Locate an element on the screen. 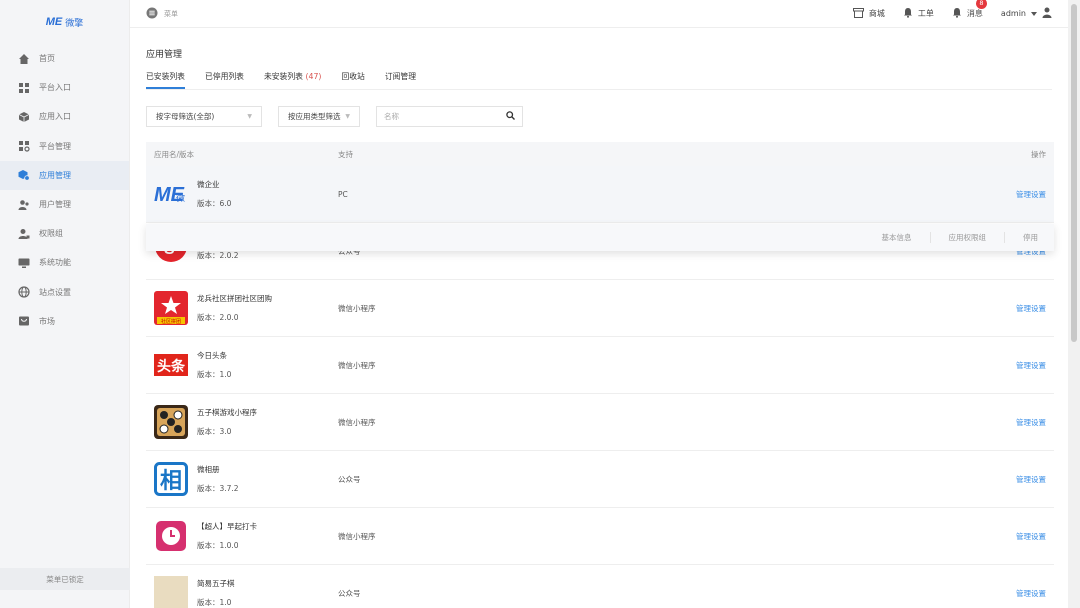 Image resolution: width=1080 pixels, height=608 pixels. menu-label: 菜单 is located at coordinates (171, 13).